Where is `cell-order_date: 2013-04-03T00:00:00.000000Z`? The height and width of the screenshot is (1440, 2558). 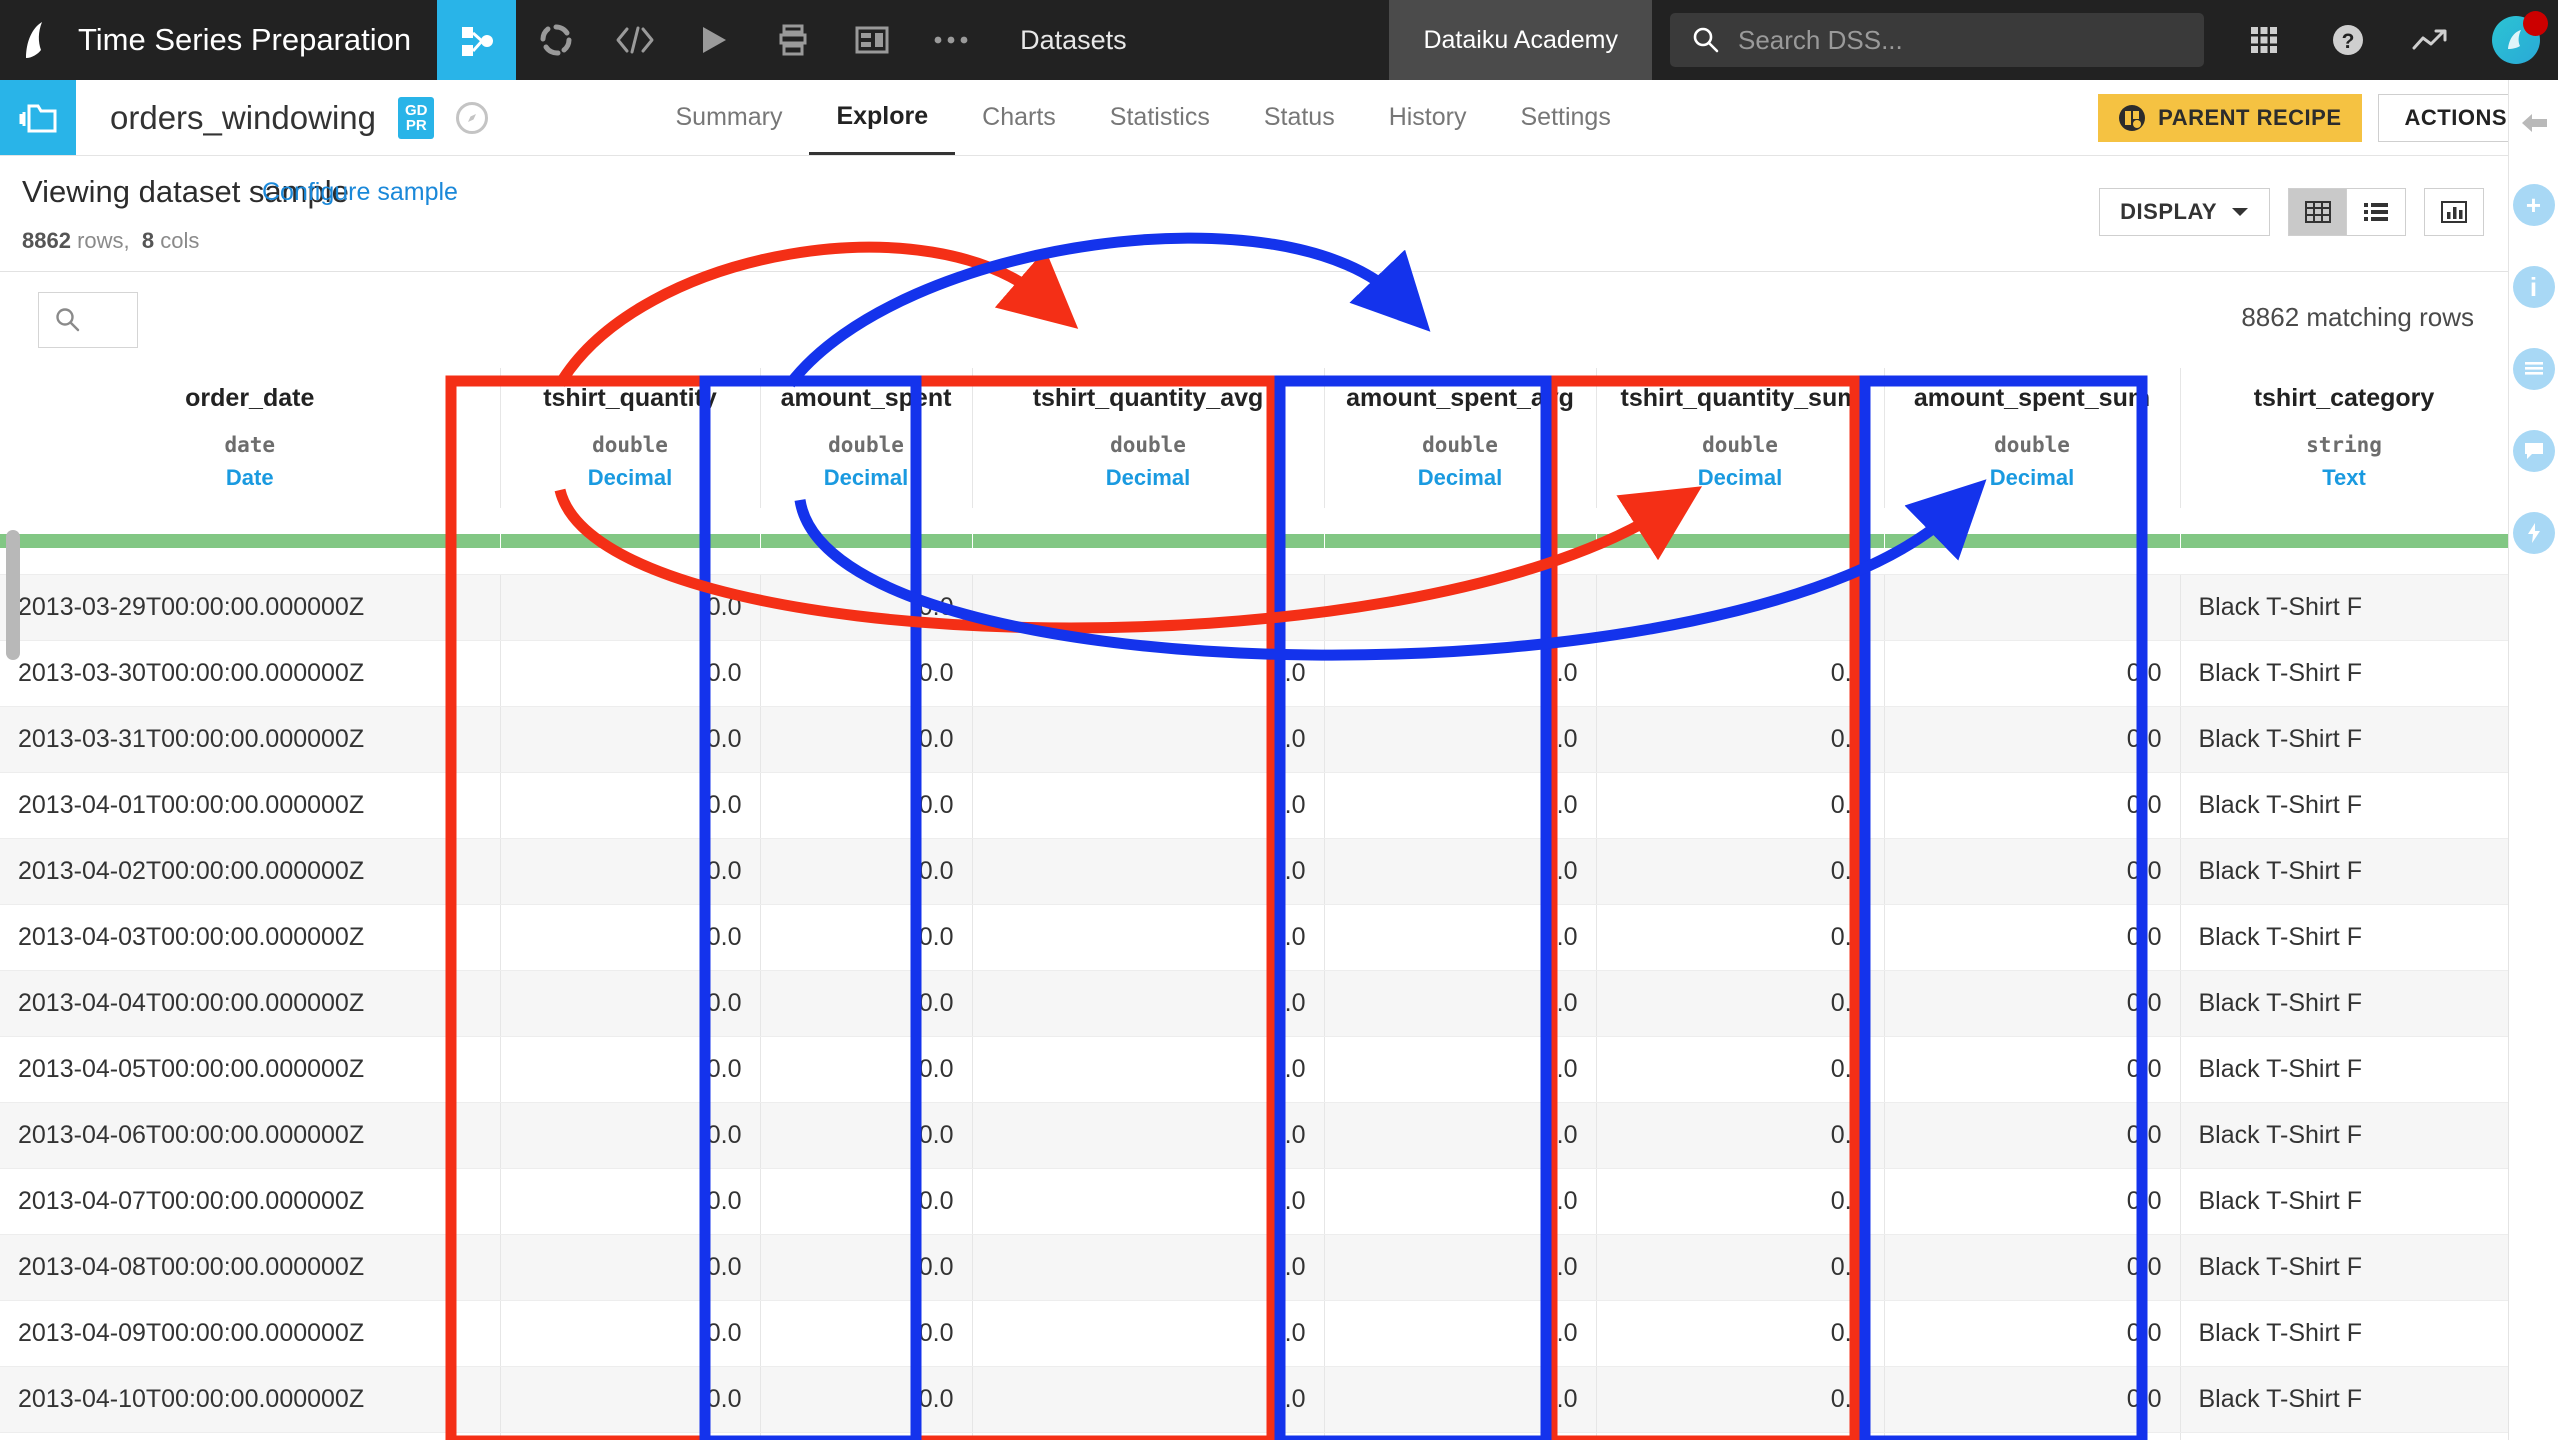 cell-order_date: 2013-04-03T00:00:00.000000Z is located at coordinates (250, 937).